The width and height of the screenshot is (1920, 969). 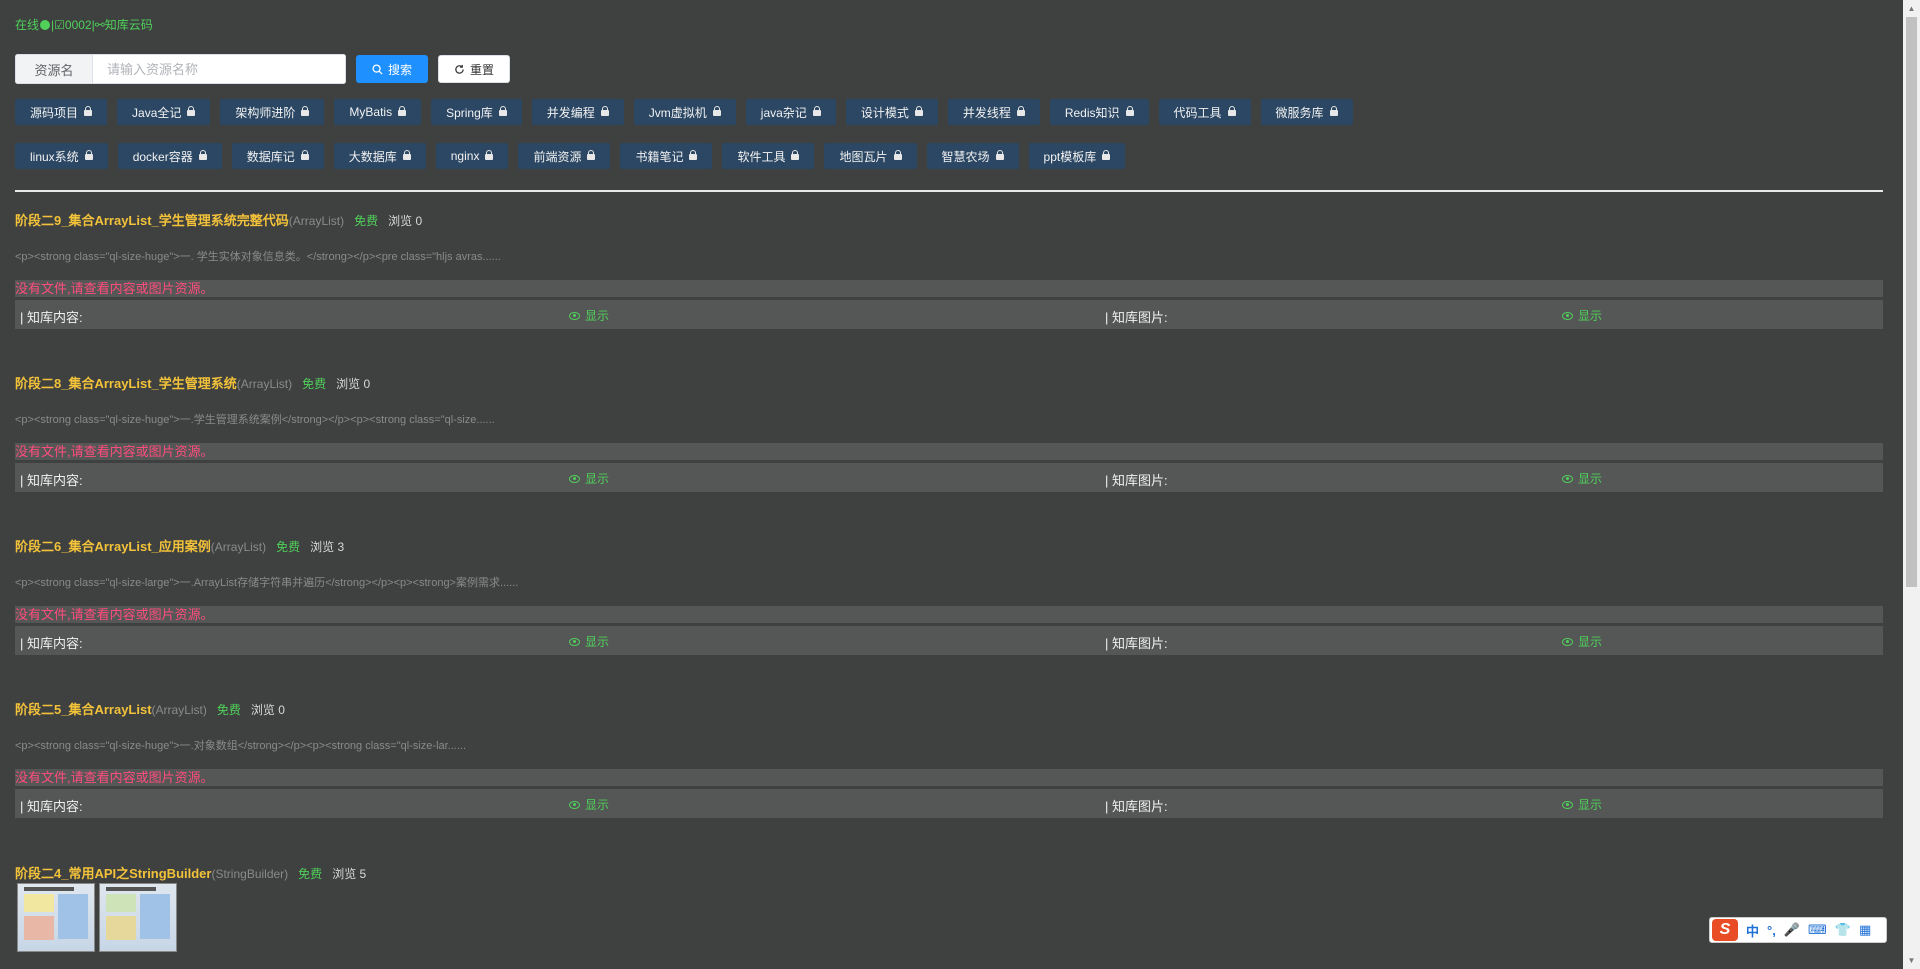 I want to click on category-tag: 数据库记, so click(x=277, y=156).